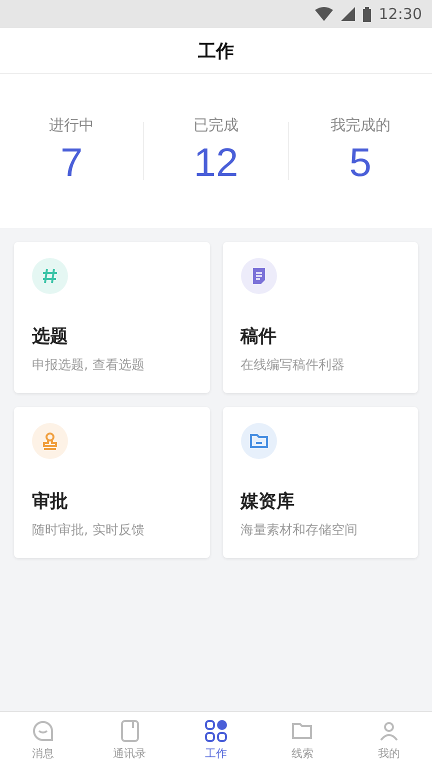 This screenshot has height=768, width=432. I want to click on tab-item: 我的, so click(389, 740).